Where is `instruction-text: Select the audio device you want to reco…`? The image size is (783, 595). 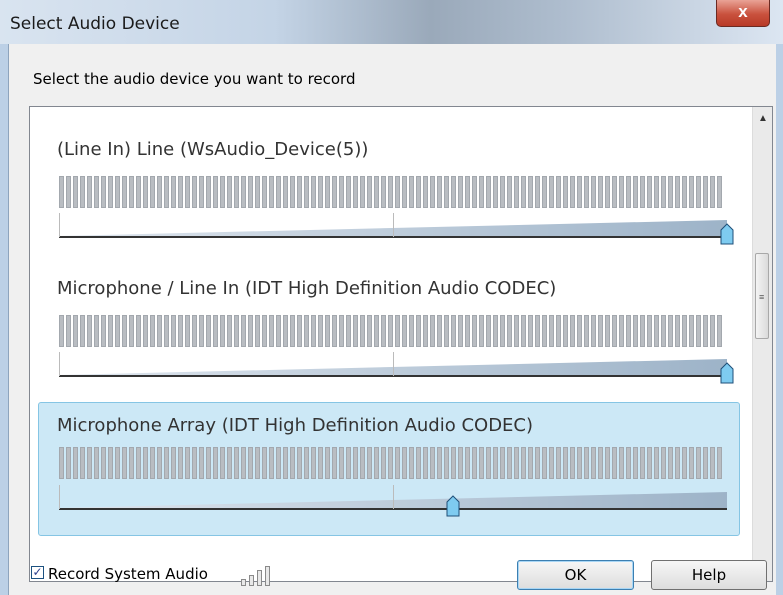 instruction-text: Select the audio device you want to reco… is located at coordinates (194, 79).